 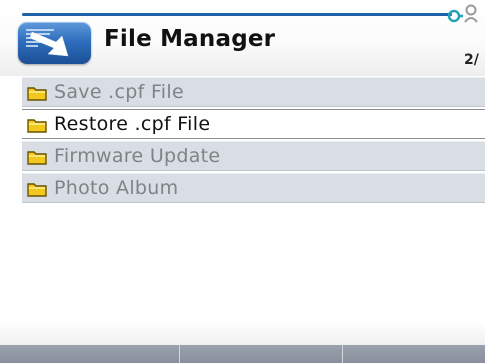 What do you see at coordinates (132, 124) in the screenshot?
I see `list-item-label: Restore .cpf File` at bounding box center [132, 124].